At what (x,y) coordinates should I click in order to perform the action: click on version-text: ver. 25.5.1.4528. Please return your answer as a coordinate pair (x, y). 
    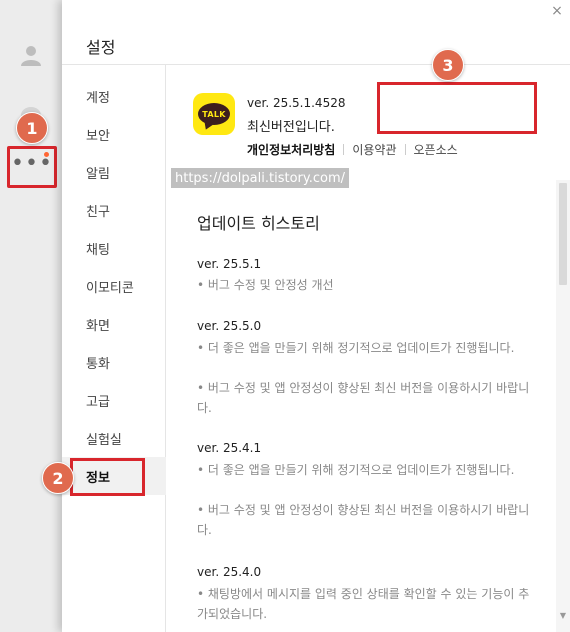
    Looking at the image, I should click on (296, 103).